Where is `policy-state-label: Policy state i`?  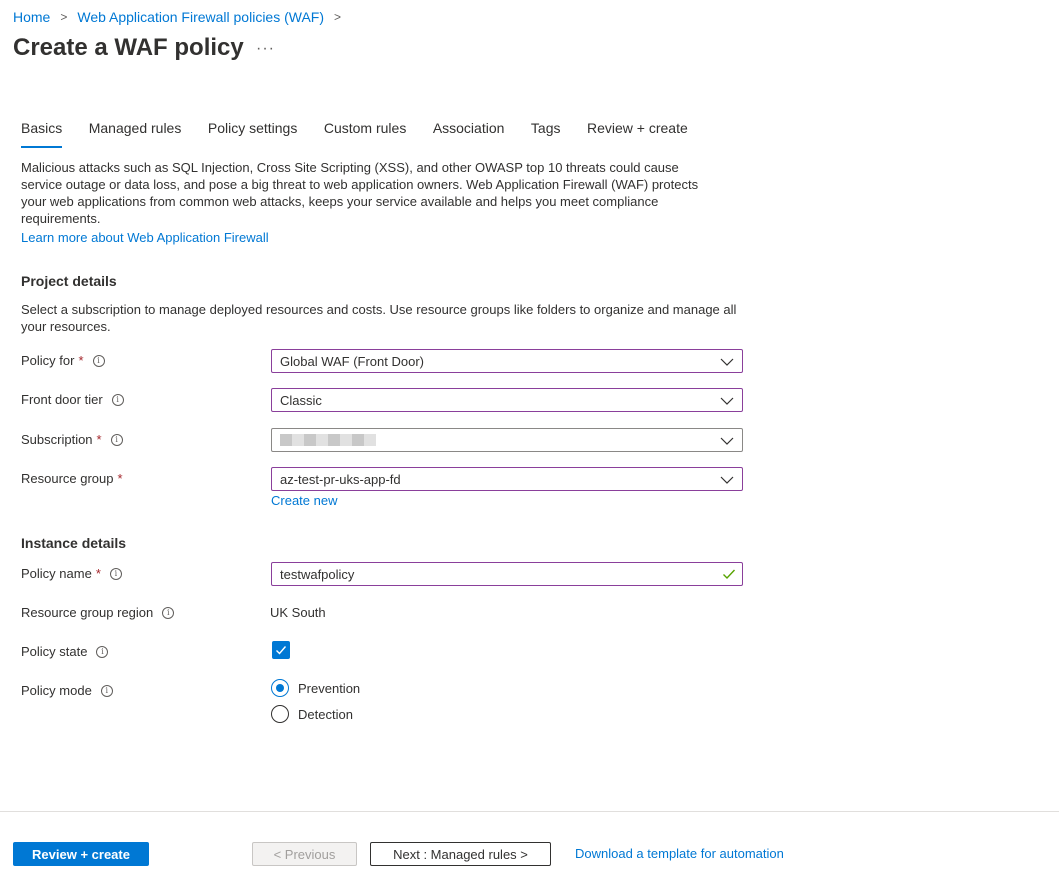 policy-state-label: Policy state i is located at coordinates (65, 651).